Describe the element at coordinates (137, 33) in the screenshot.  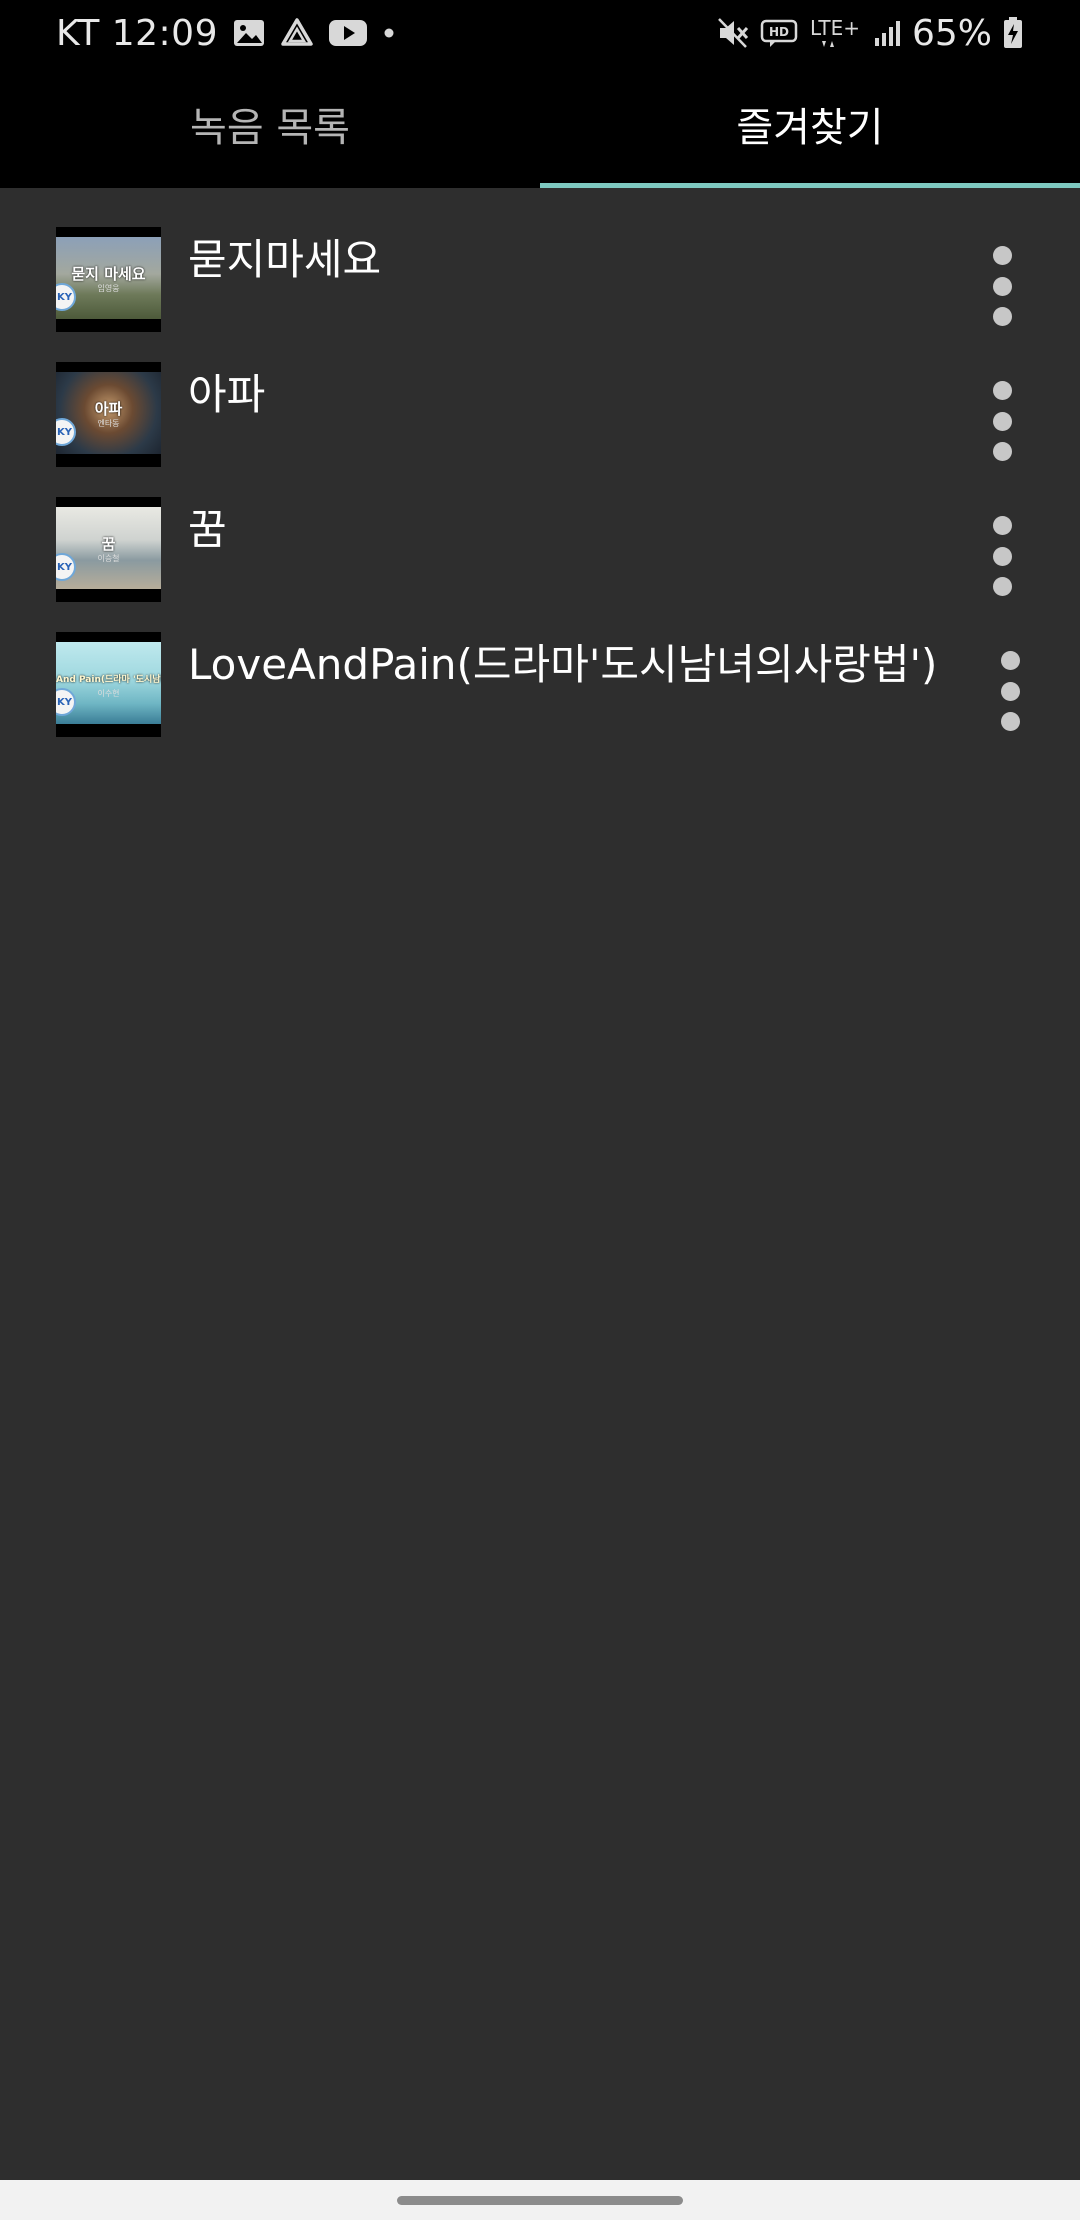
I see `carrier-time: KT 12:09` at that location.